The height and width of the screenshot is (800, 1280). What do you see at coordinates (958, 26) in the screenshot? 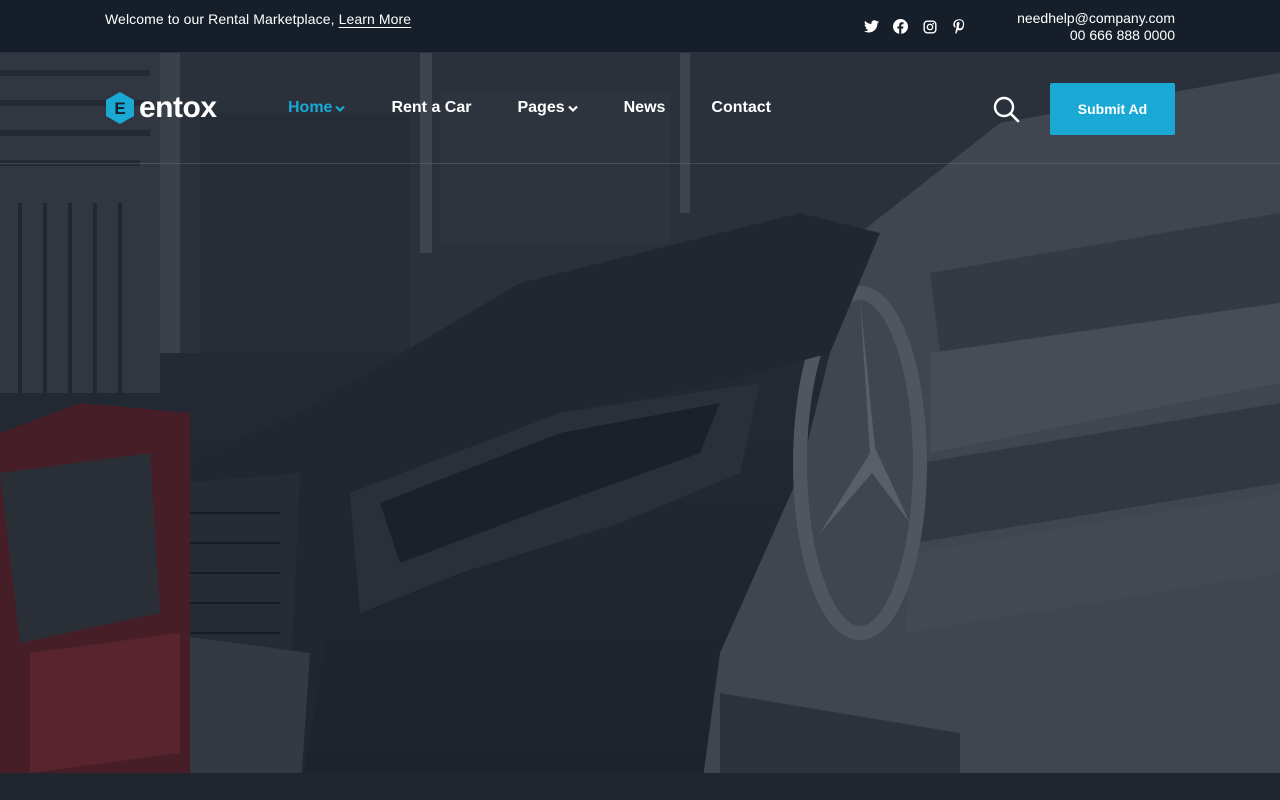
I see `pinterest-icon` at bounding box center [958, 26].